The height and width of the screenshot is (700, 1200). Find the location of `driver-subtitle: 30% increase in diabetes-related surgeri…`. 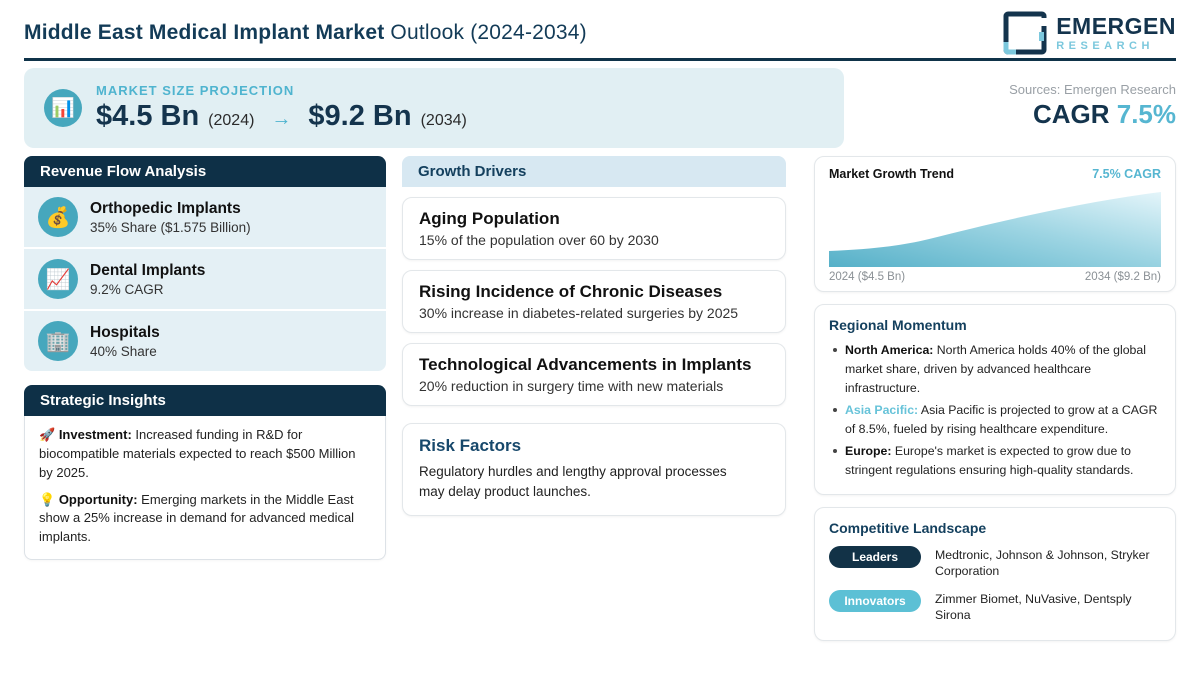

driver-subtitle: 30% increase in diabetes-related surgeri… is located at coordinates (579, 313).